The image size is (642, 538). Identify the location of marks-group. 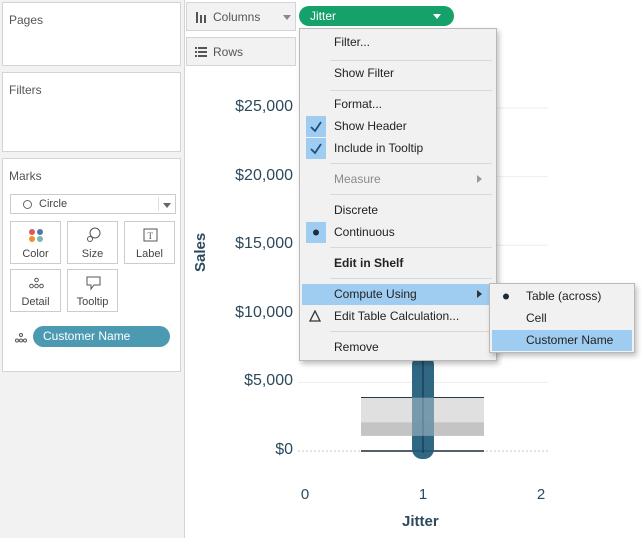
(423, 406).